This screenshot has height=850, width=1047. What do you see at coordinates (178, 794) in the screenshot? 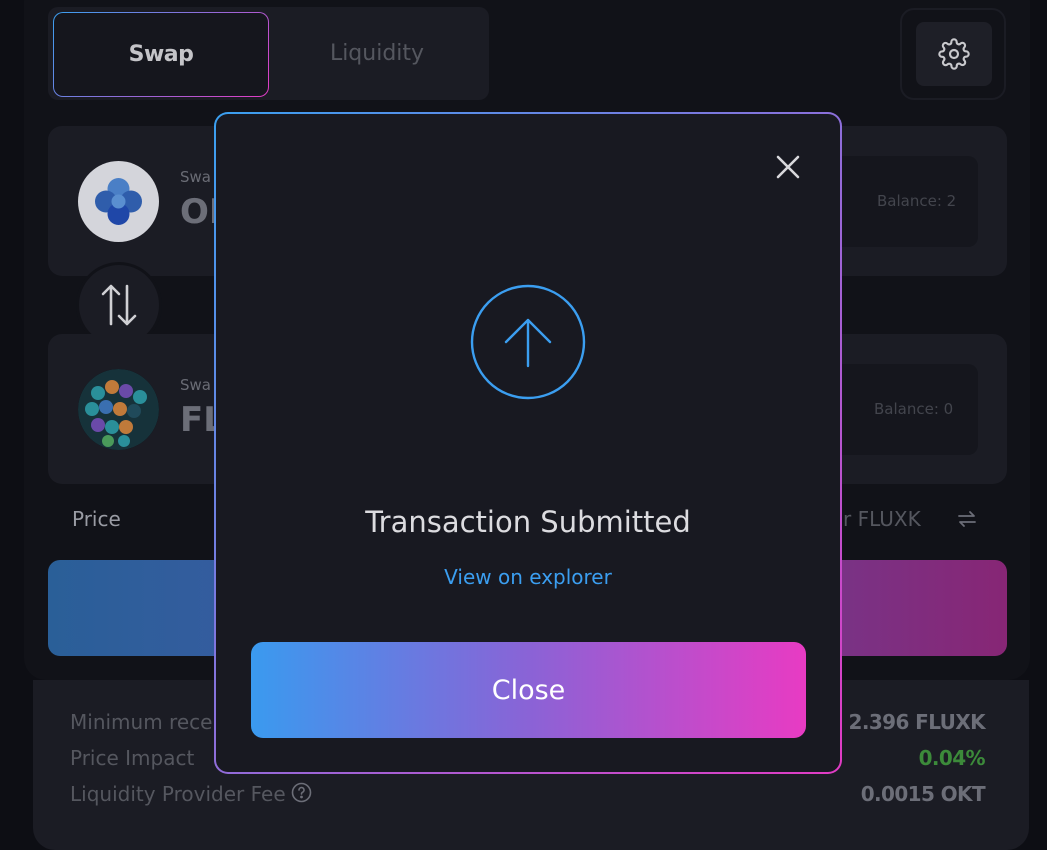
I see `lp-fee-label: Liquidity Provider Fee` at bounding box center [178, 794].